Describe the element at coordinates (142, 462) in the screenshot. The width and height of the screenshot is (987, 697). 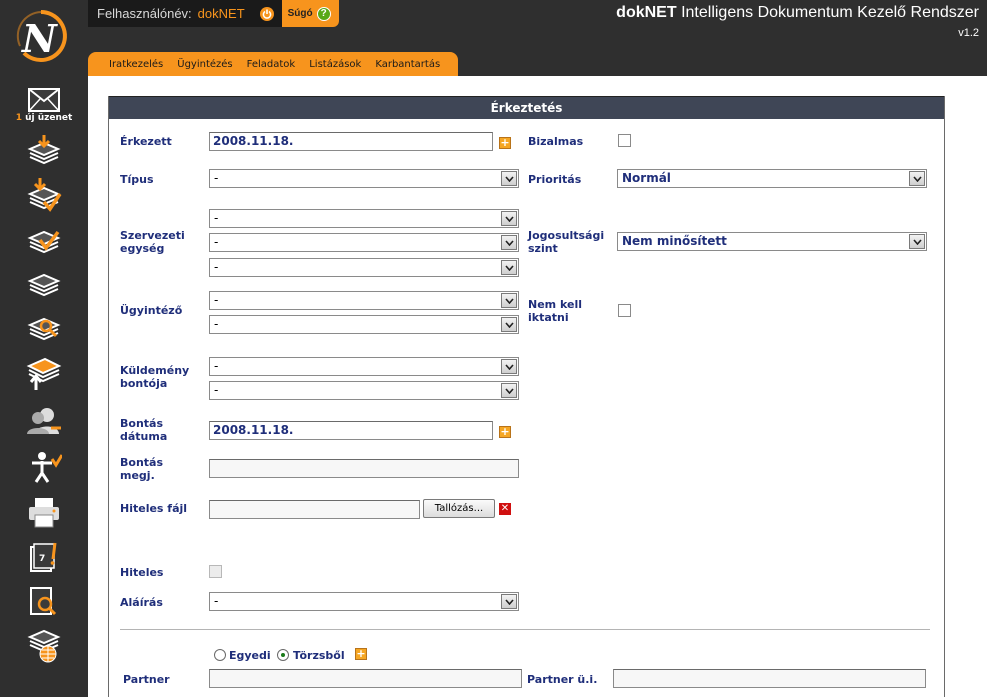
I see `bontas-megj-label-line1: Bontás` at that location.